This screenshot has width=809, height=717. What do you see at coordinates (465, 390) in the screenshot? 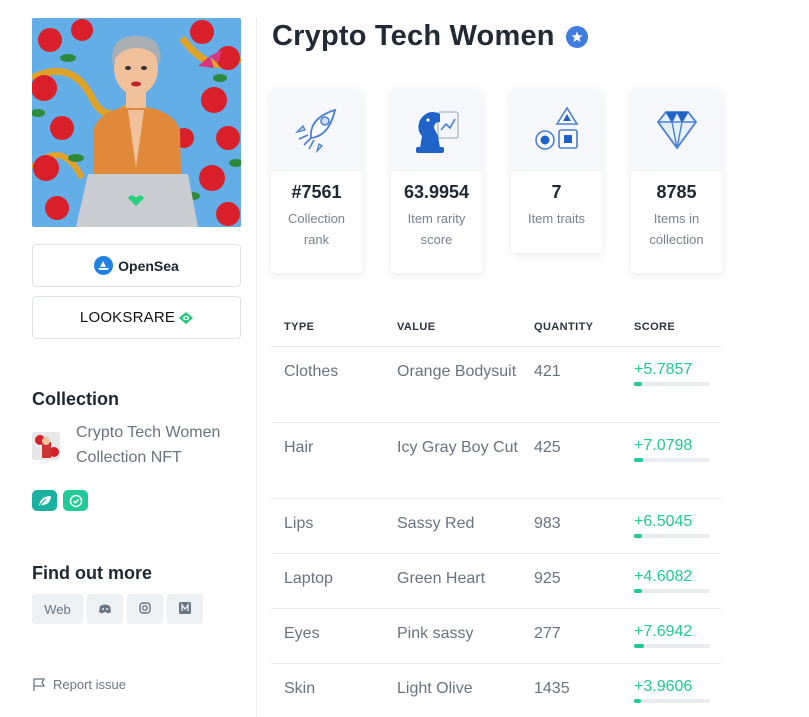
I see `trait-value: Orange Bodysuit` at bounding box center [465, 390].